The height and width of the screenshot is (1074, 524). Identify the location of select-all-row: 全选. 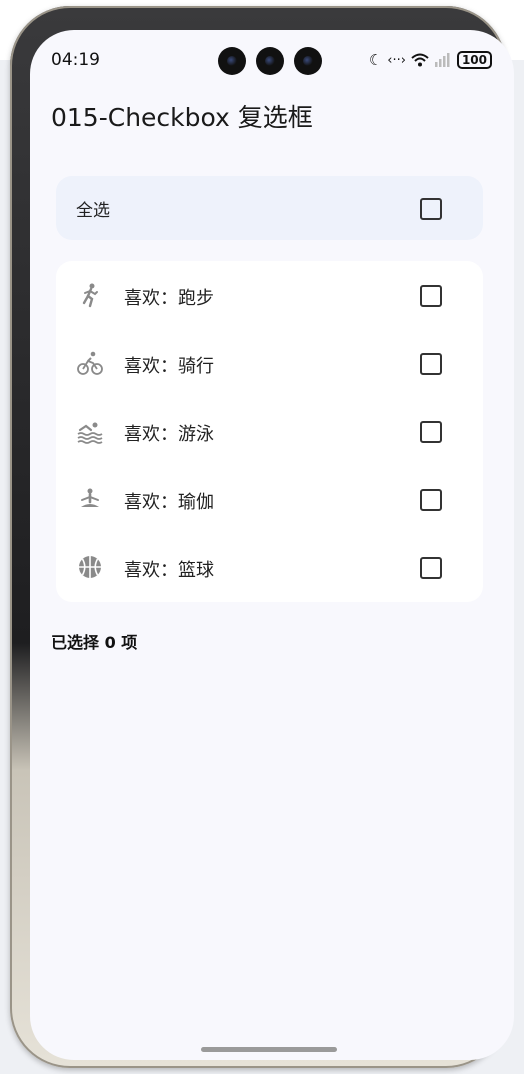
(269, 208).